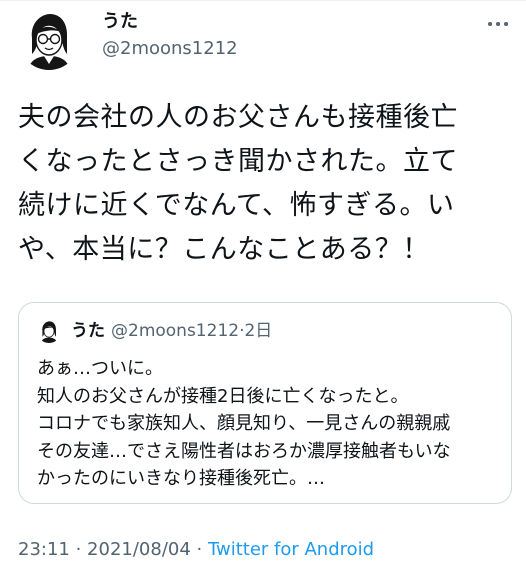 This screenshot has height=576, width=526. I want to click on top-divider, so click(263, 0).